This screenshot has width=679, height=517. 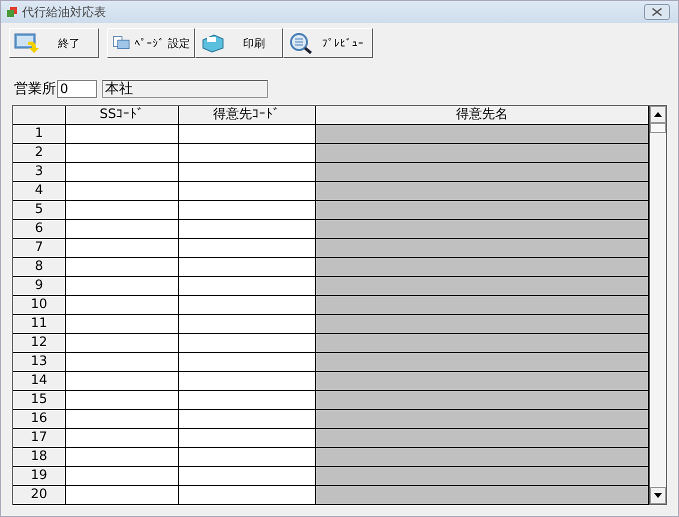 I want to click on close-icon, so click(x=657, y=12).